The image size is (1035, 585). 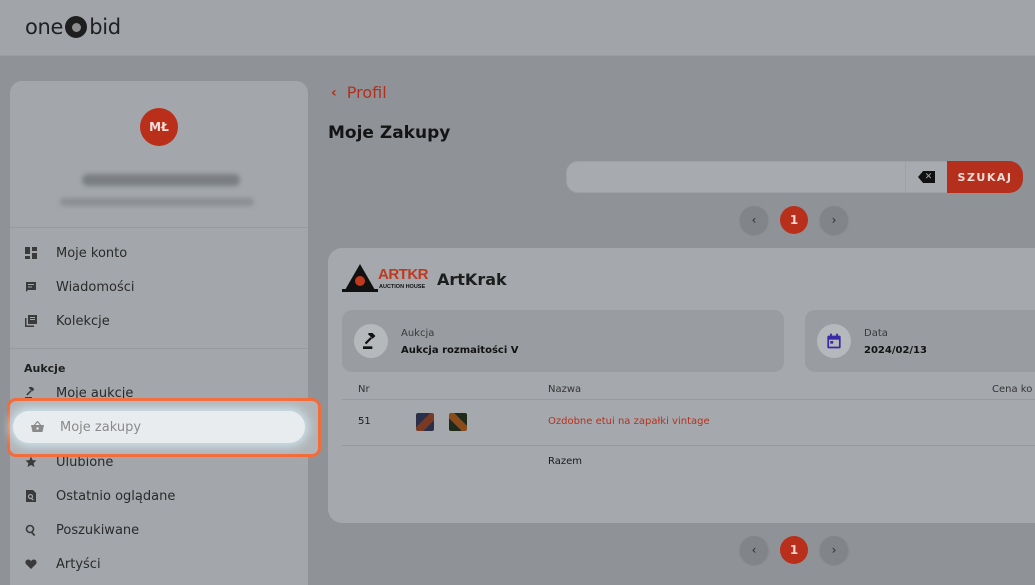 I want to click on sidebar-item-poszukiwane: Poszukiwane, so click(x=81, y=530).